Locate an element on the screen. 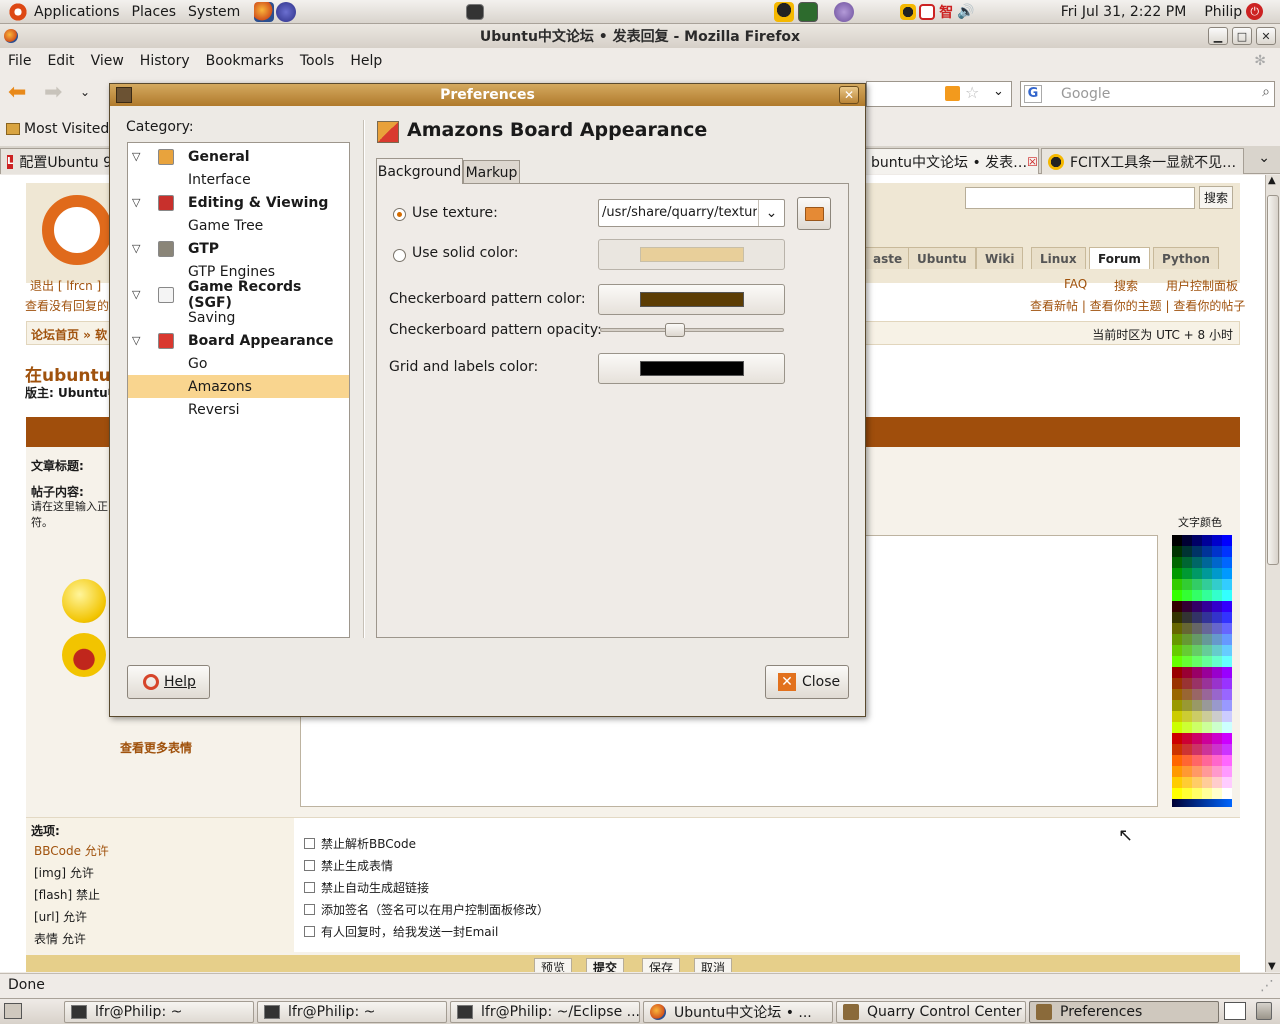  scroll-thumb is located at coordinates (1273, 380).